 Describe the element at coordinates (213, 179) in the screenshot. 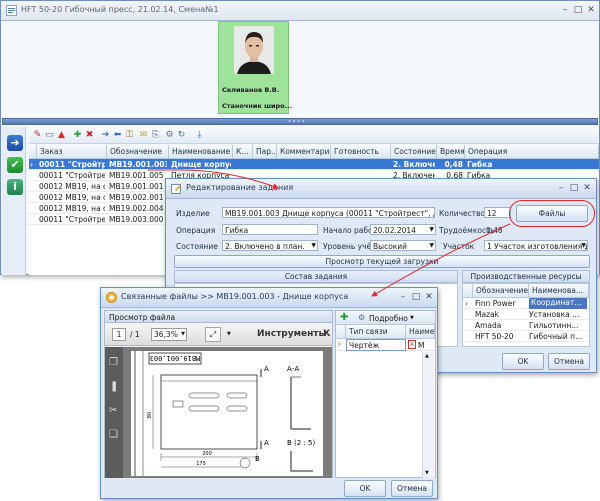

I see `arrow-row-to-edit-dialog` at that location.